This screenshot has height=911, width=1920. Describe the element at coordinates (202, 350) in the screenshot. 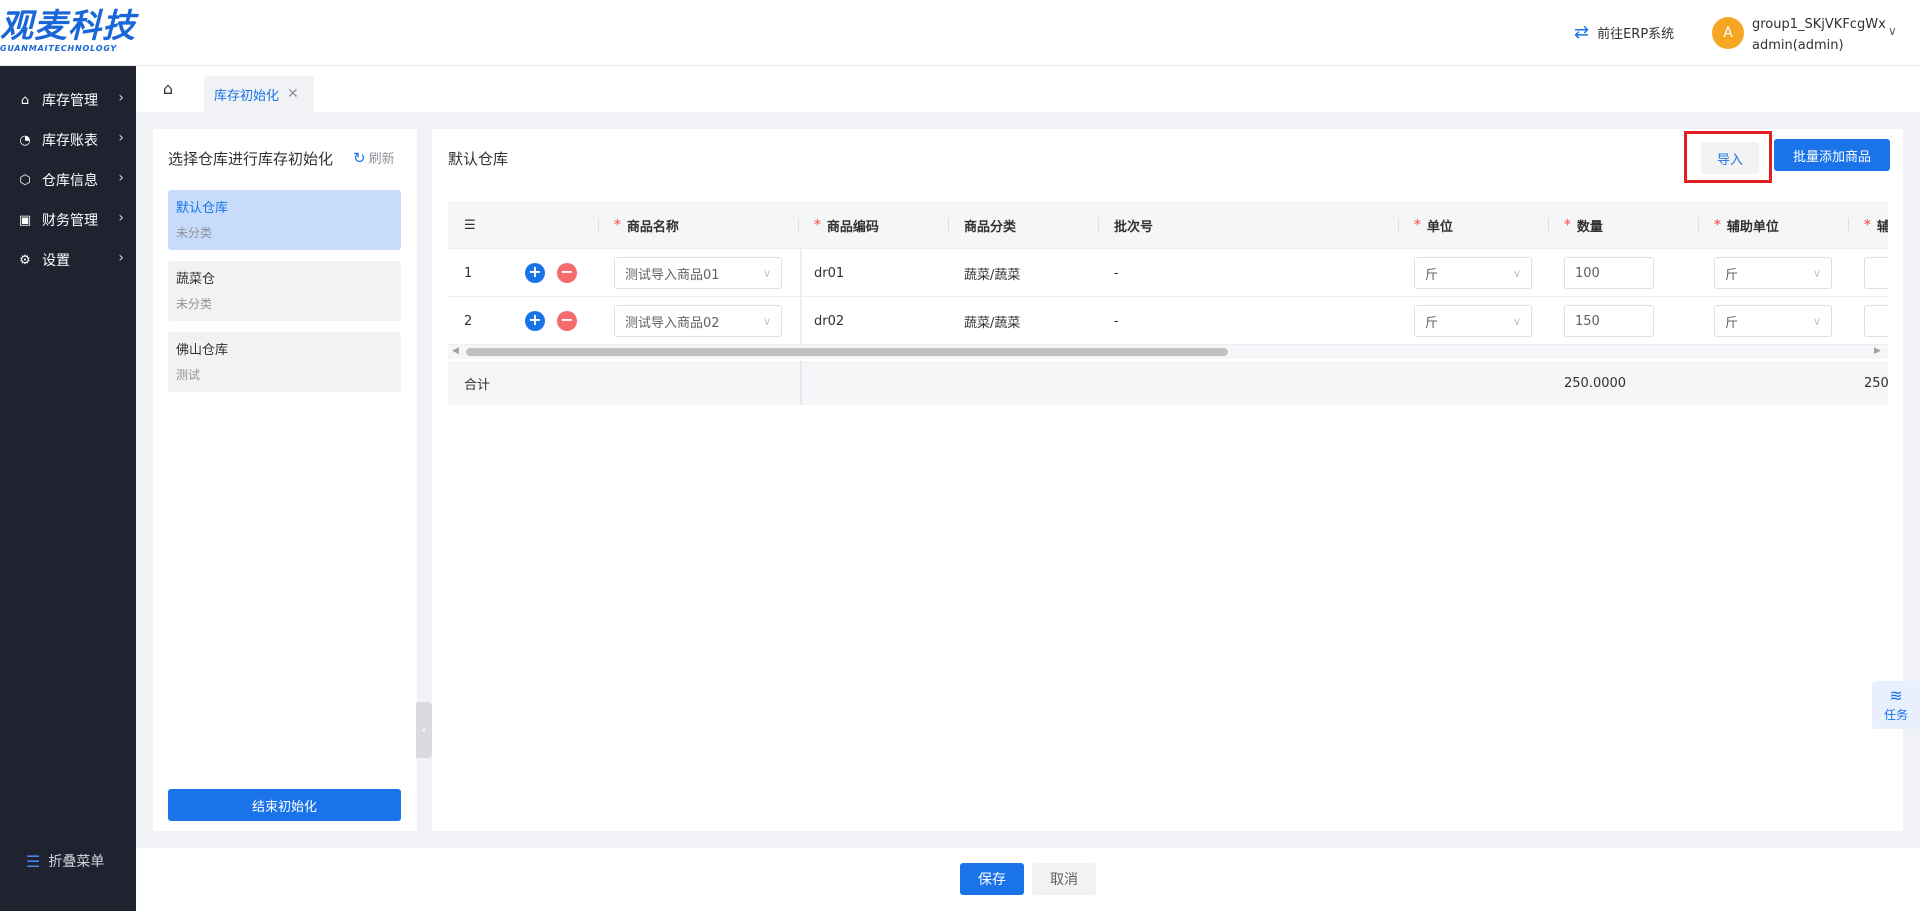

I see `warehouse-name: 佛山仓库` at that location.